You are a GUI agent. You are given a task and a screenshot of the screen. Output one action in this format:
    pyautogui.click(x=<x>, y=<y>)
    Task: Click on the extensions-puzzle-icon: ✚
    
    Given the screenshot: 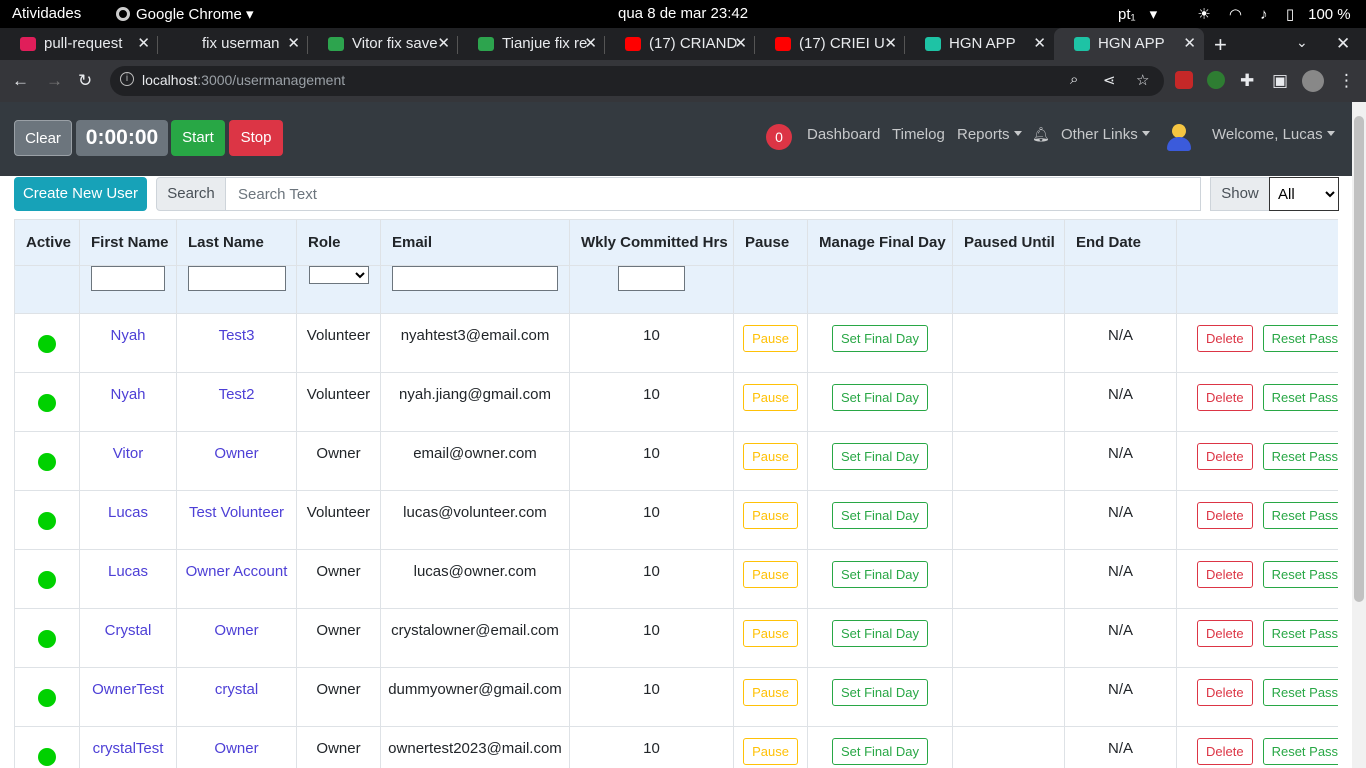 What is the action you would take?
    pyautogui.click(x=1247, y=81)
    